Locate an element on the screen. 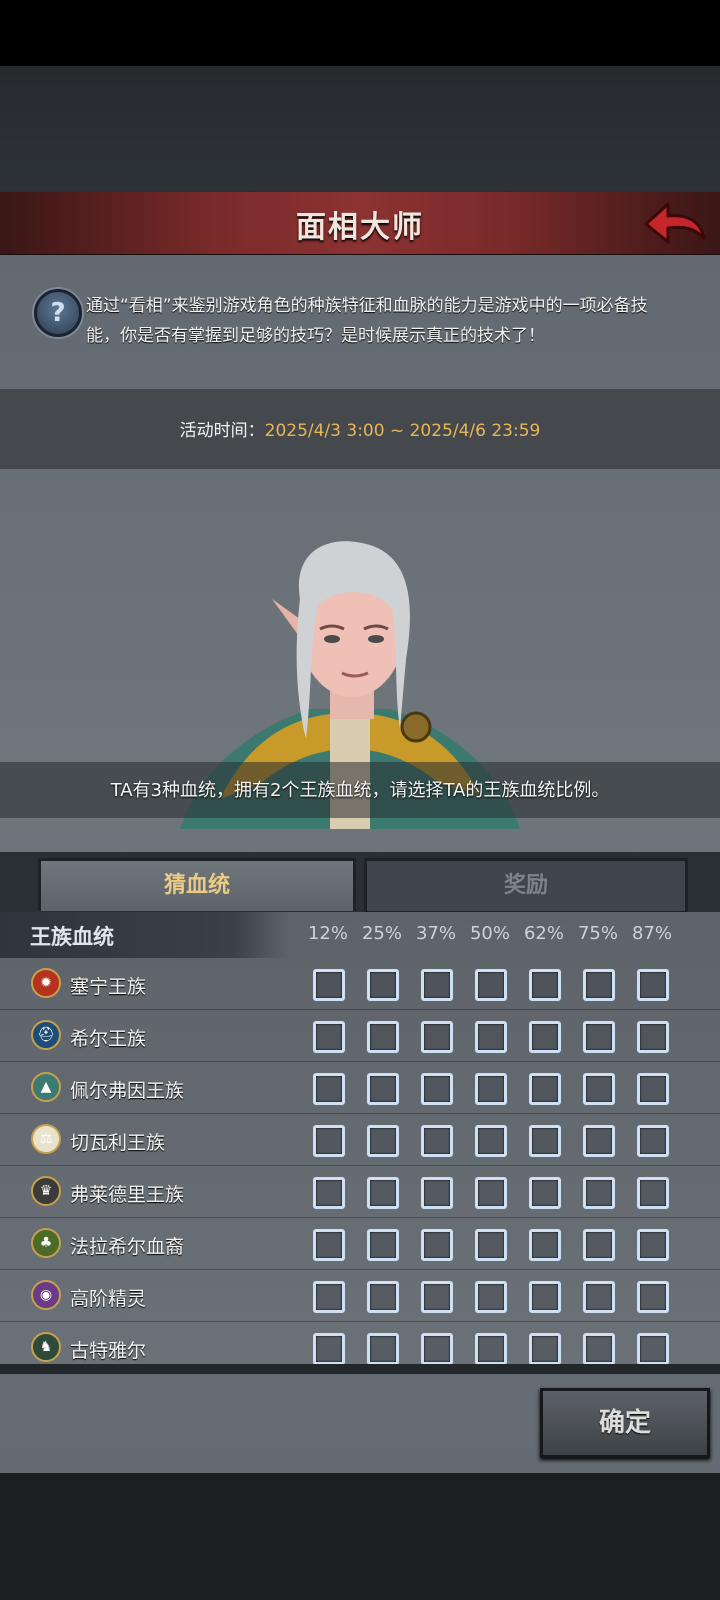 The width and height of the screenshot is (720, 1600). bloodline-name: 佩尔弗因王族 is located at coordinates (127, 1091).